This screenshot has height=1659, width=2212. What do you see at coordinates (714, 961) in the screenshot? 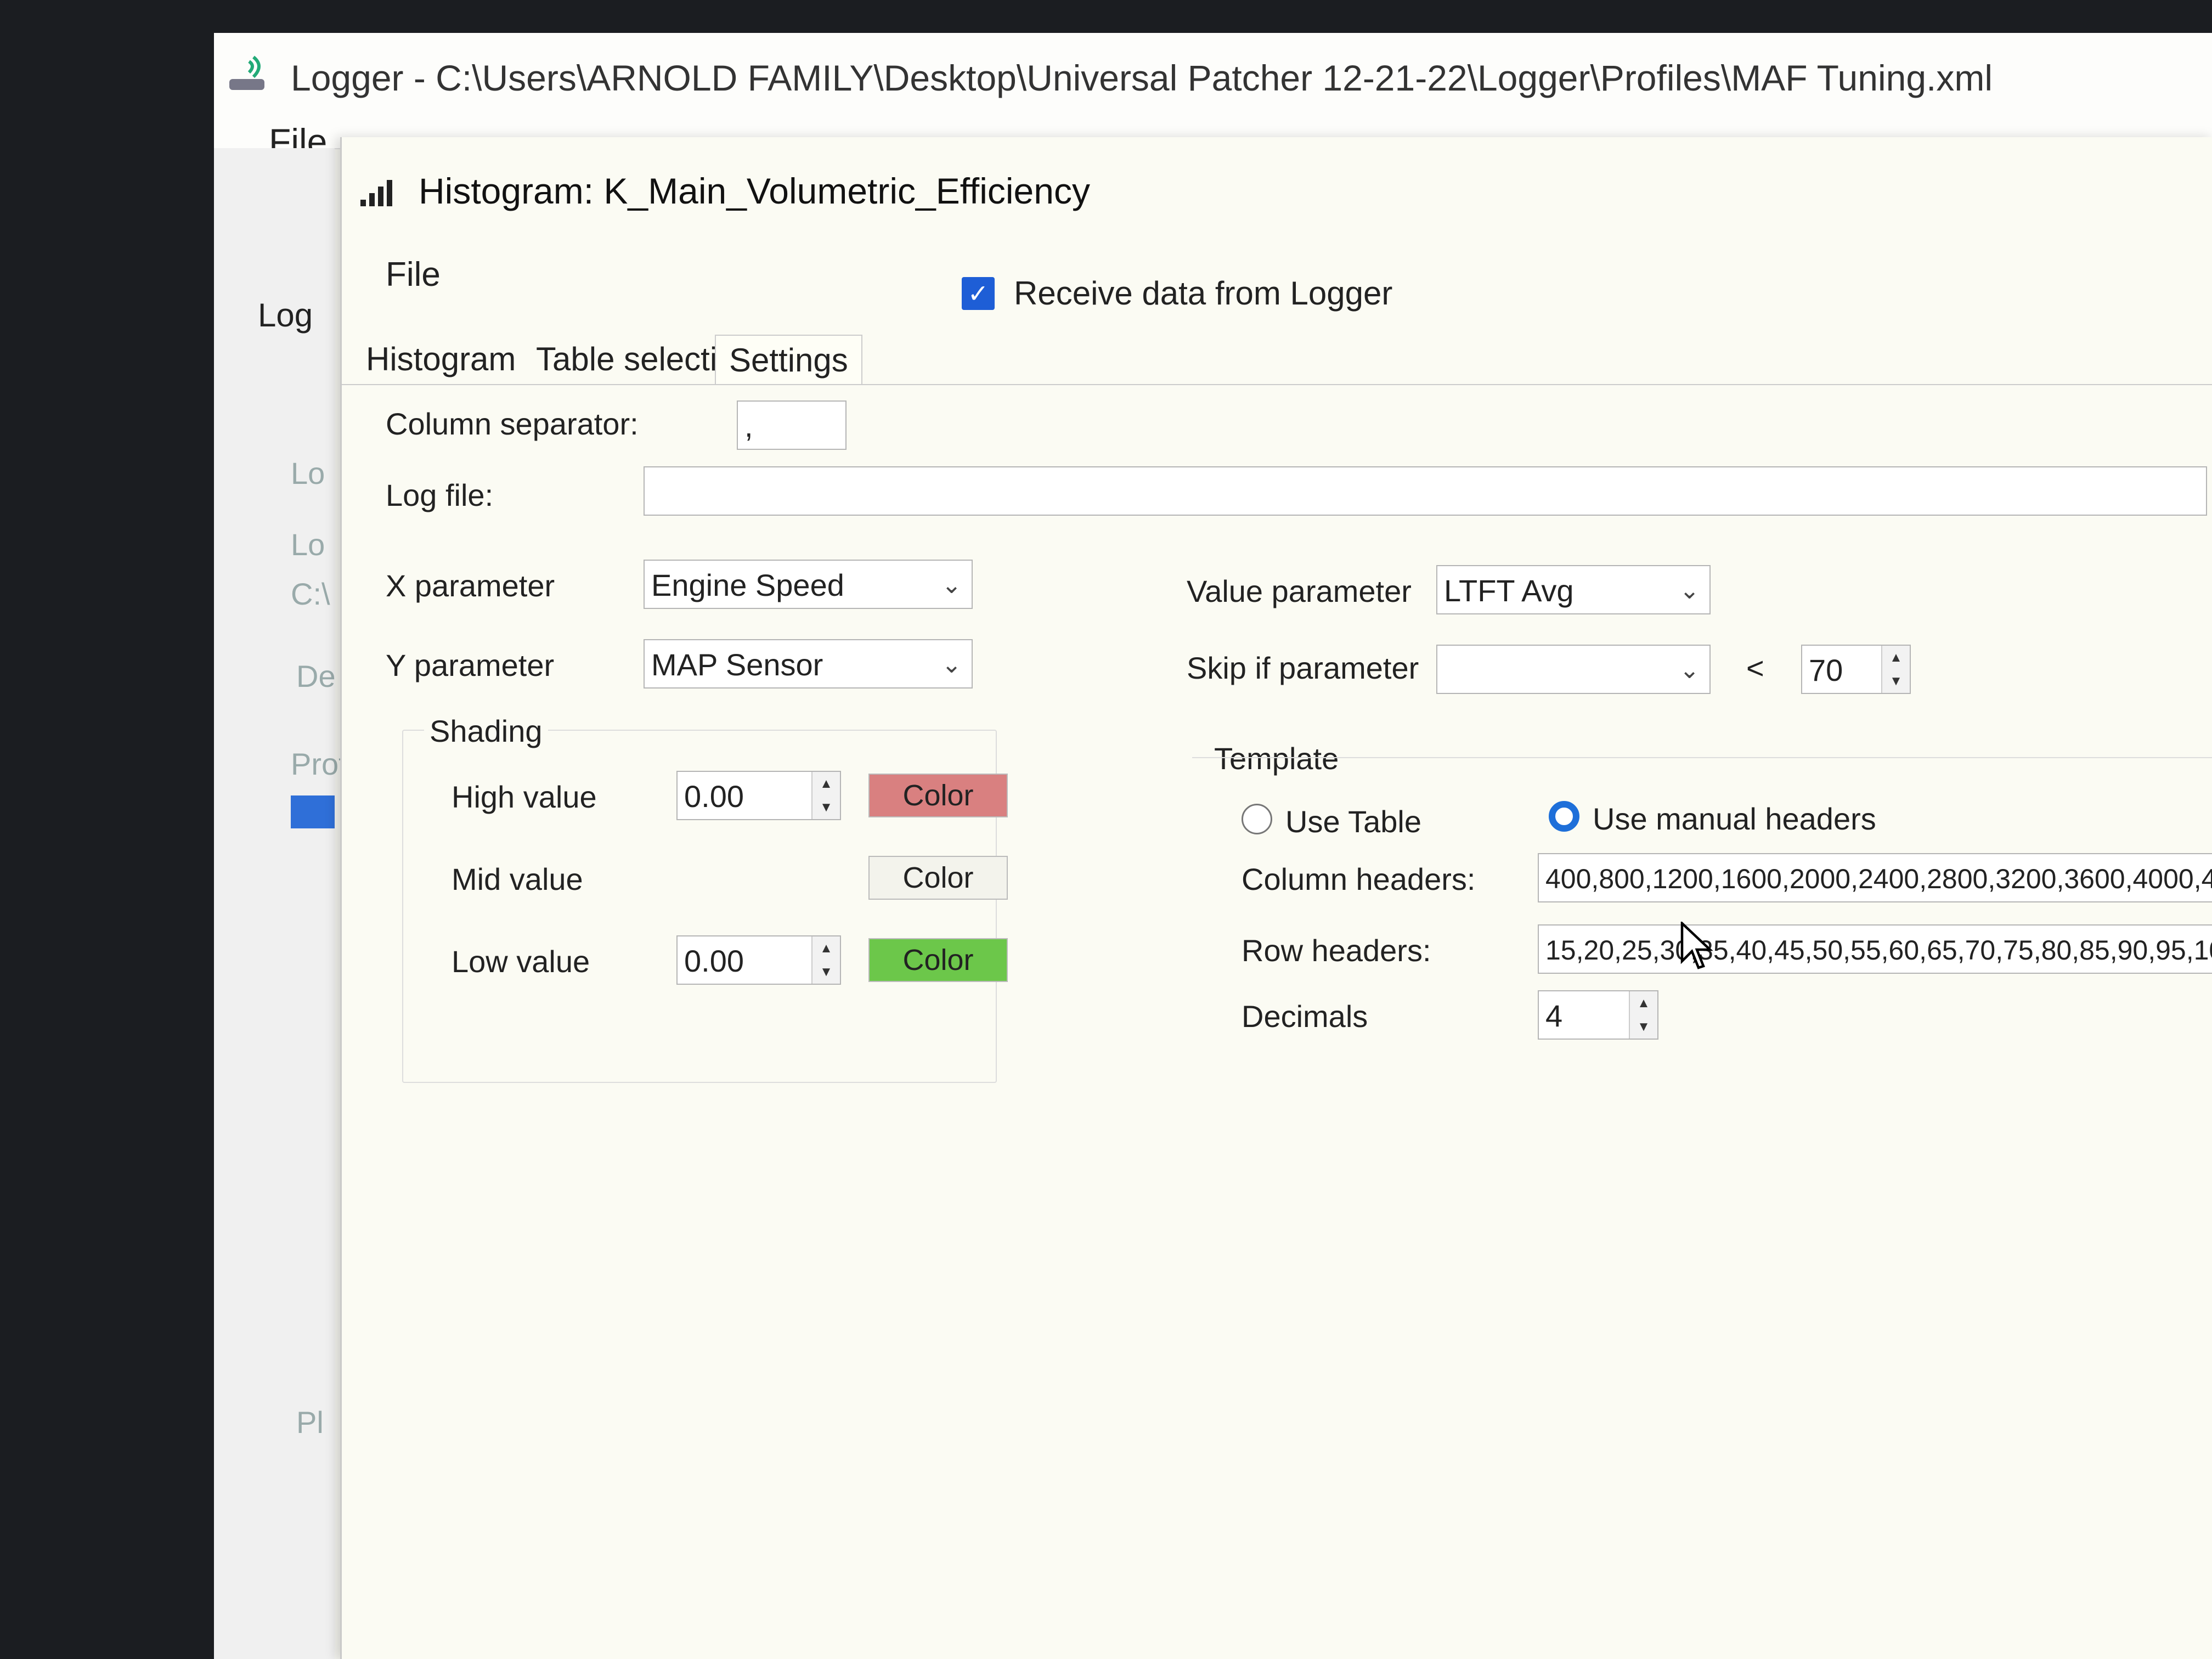
I see `low-value: 0.00` at bounding box center [714, 961].